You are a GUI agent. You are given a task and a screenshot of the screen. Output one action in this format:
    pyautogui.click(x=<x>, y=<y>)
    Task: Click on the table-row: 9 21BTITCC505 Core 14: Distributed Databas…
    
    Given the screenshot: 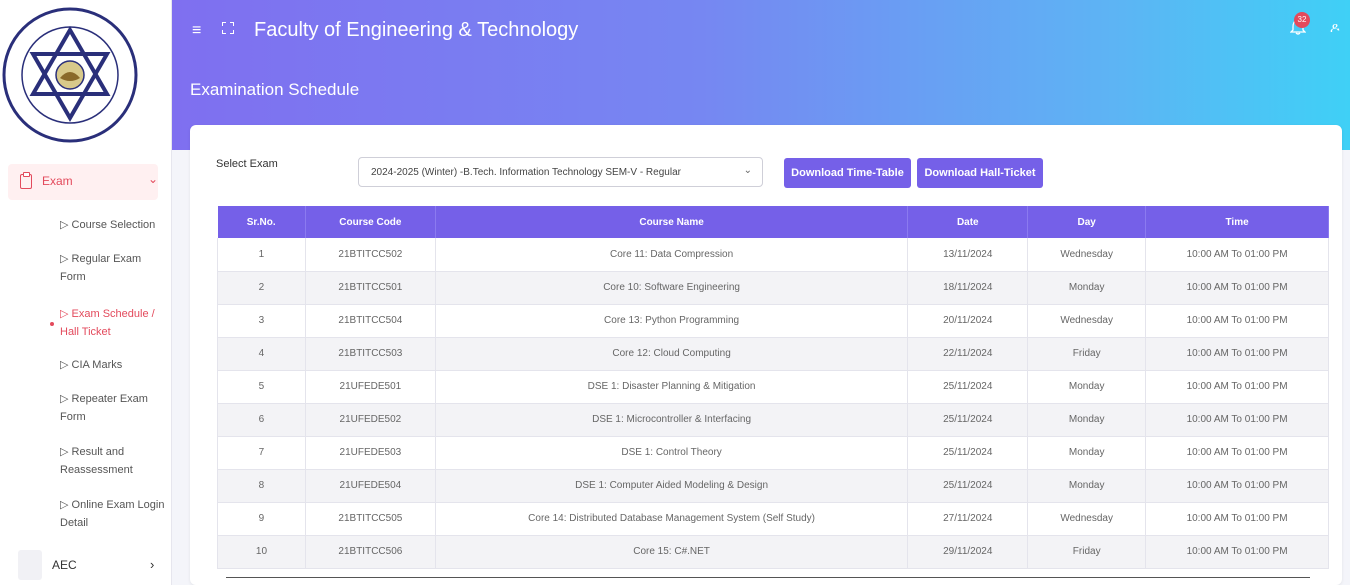 What is the action you would take?
    pyautogui.click(x=773, y=519)
    